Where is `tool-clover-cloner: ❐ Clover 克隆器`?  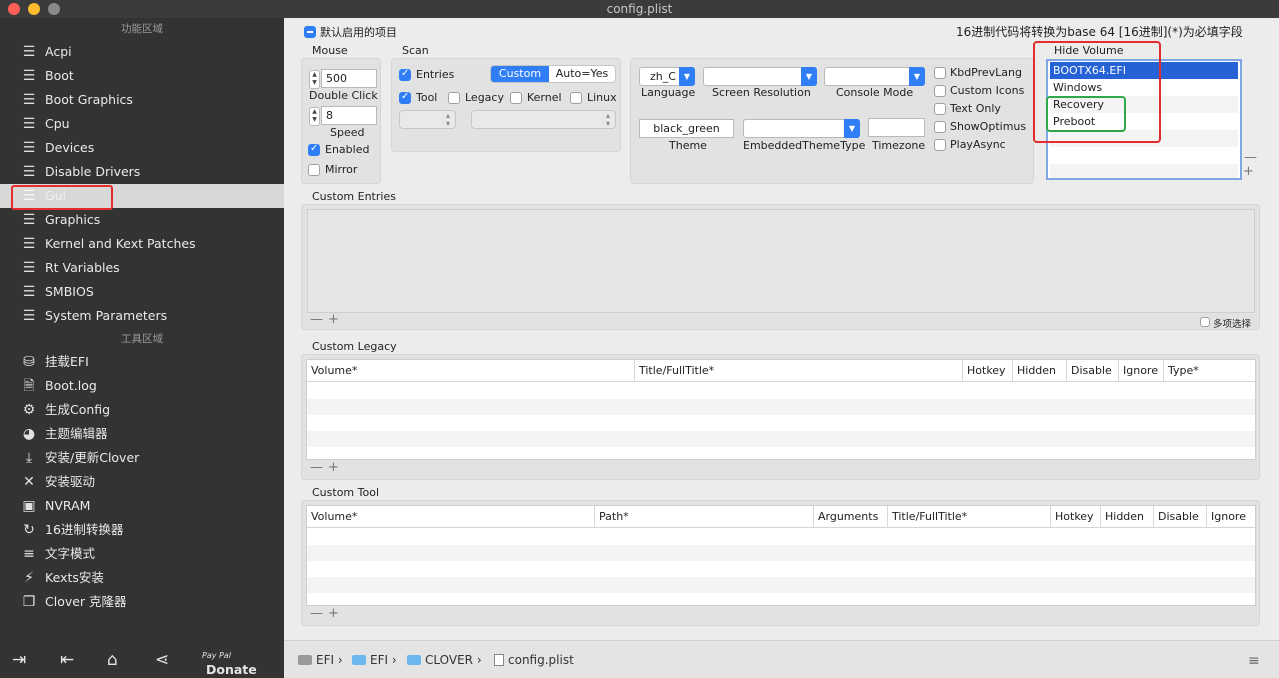 tool-clover-cloner: ❐ Clover 克隆器 is located at coordinates (142, 602).